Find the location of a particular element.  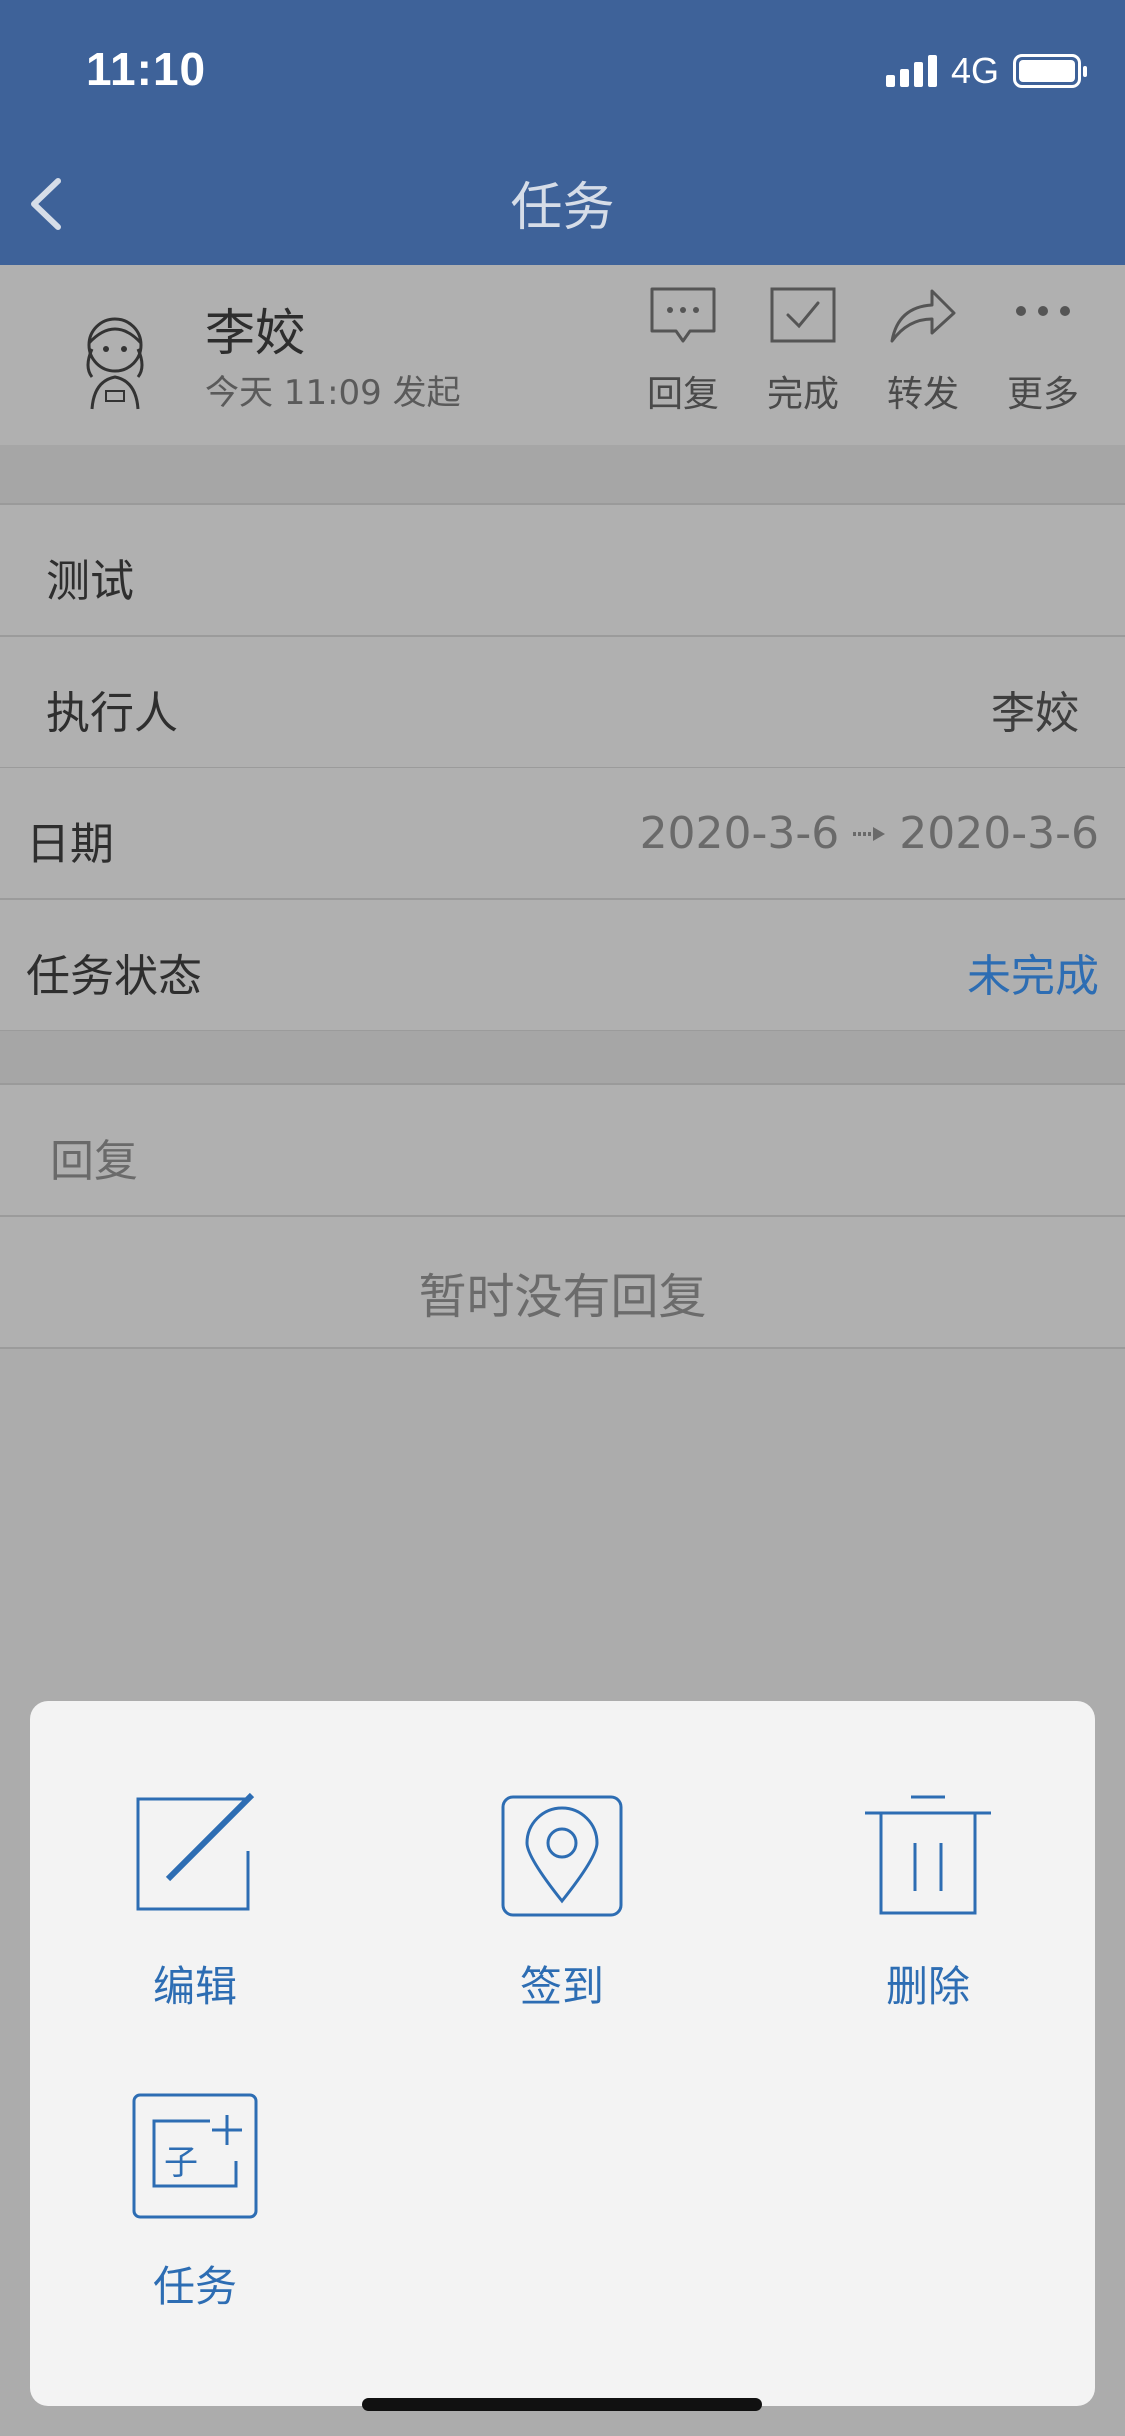

checkin-button: 签到 is located at coordinates (562, 1902).